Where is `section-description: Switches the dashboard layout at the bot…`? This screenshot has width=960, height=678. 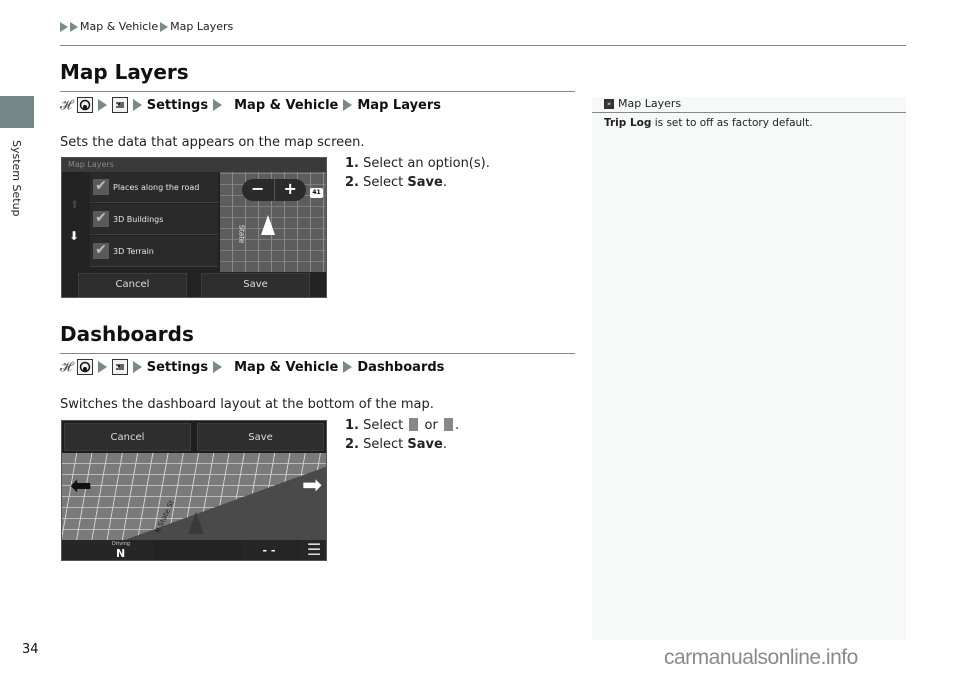 section-description: Switches the dashboard layout at the bot… is located at coordinates (247, 404).